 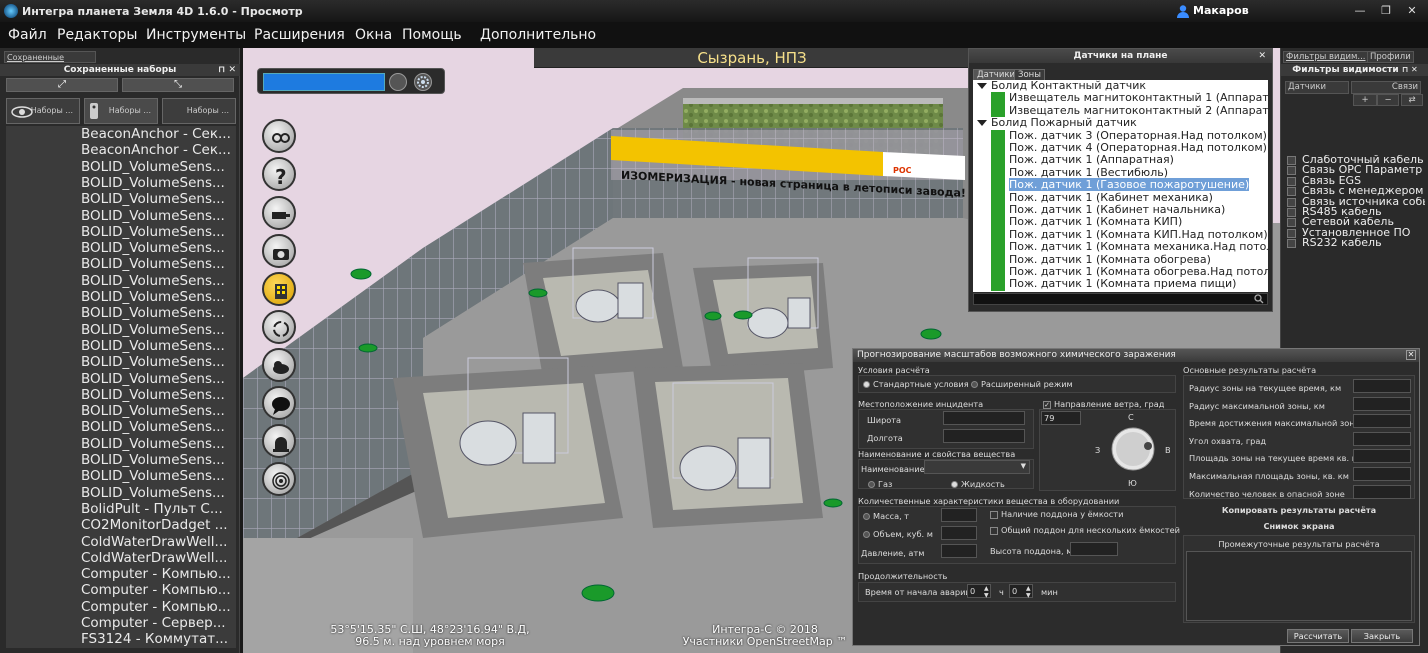 I want to click on minutes-spinner: ▲ ▼, so click(x=1028, y=592).